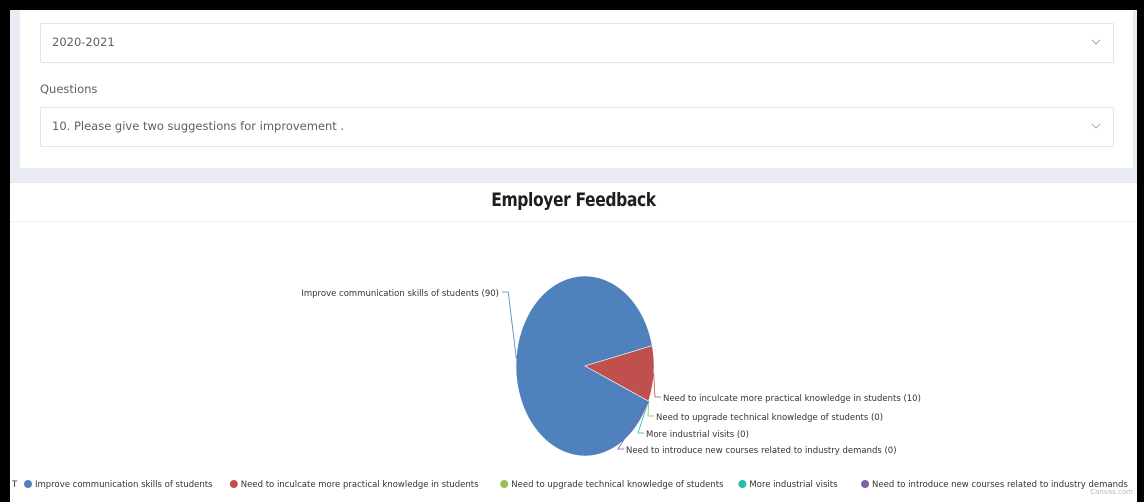 This screenshot has height=502, width=1144. I want to click on data-label: More industrial visits (0), so click(697, 435).